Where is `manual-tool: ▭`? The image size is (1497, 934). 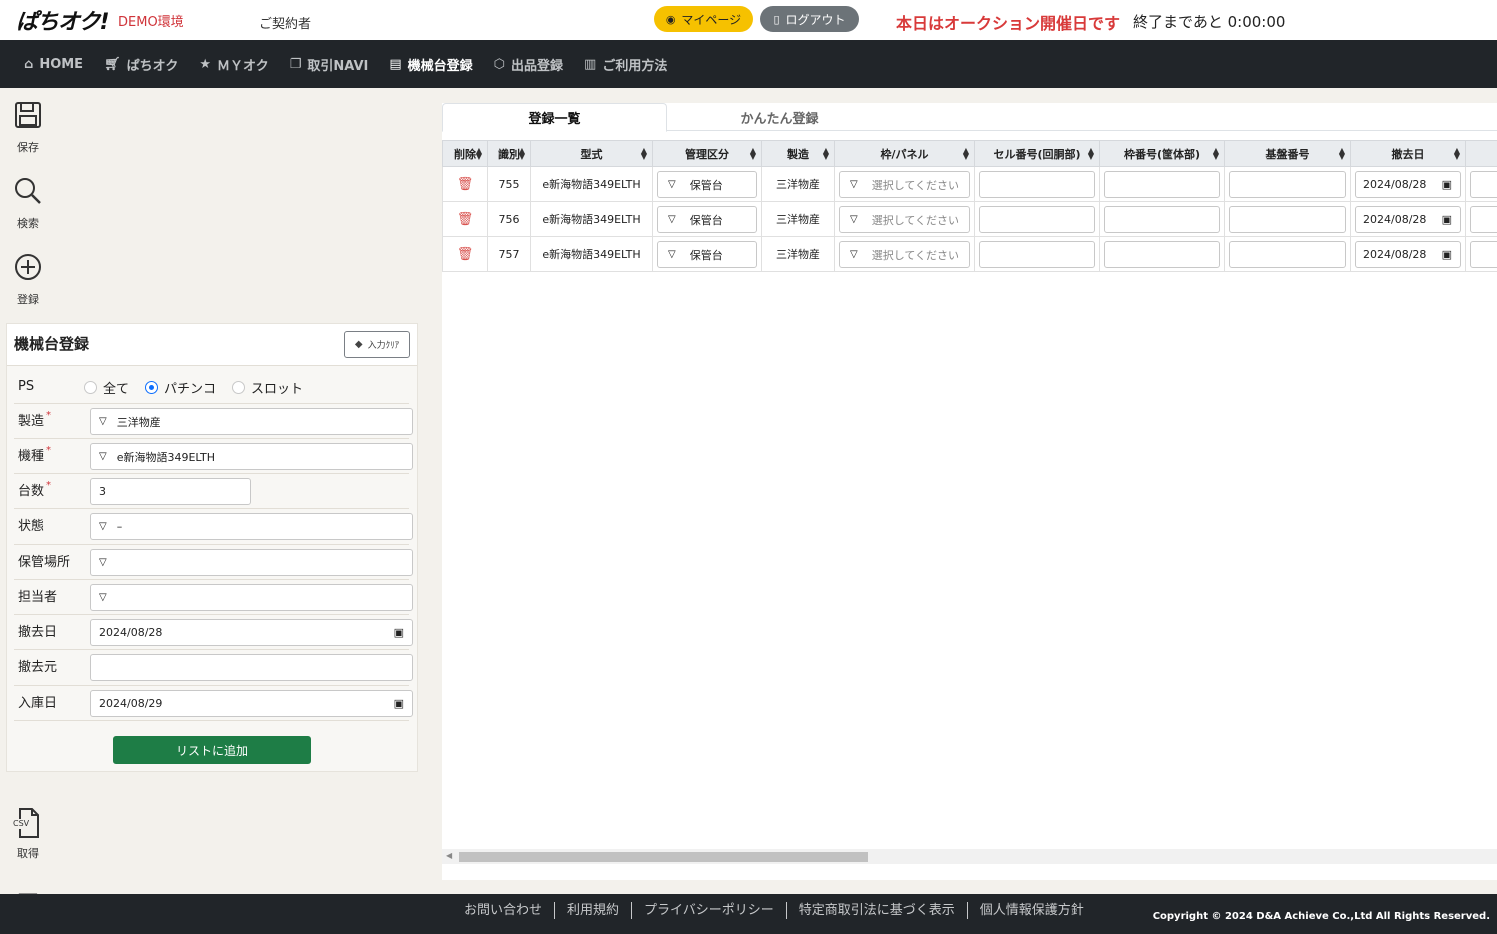 manual-tool: ▭ is located at coordinates (28, 889).